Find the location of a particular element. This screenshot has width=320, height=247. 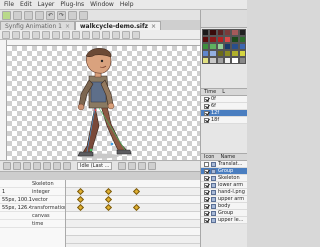

tab-synfig-animation-1: Synfig Animation 1 × is located at coordinates (38, 25).